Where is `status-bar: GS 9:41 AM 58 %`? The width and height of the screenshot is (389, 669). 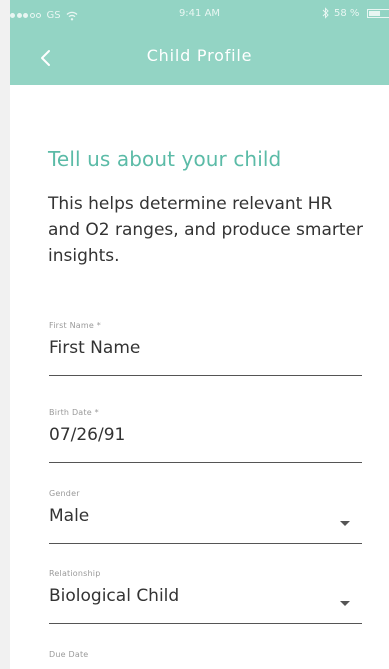 status-bar: GS 9:41 AM 58 % is located at coordinates (199, 15).